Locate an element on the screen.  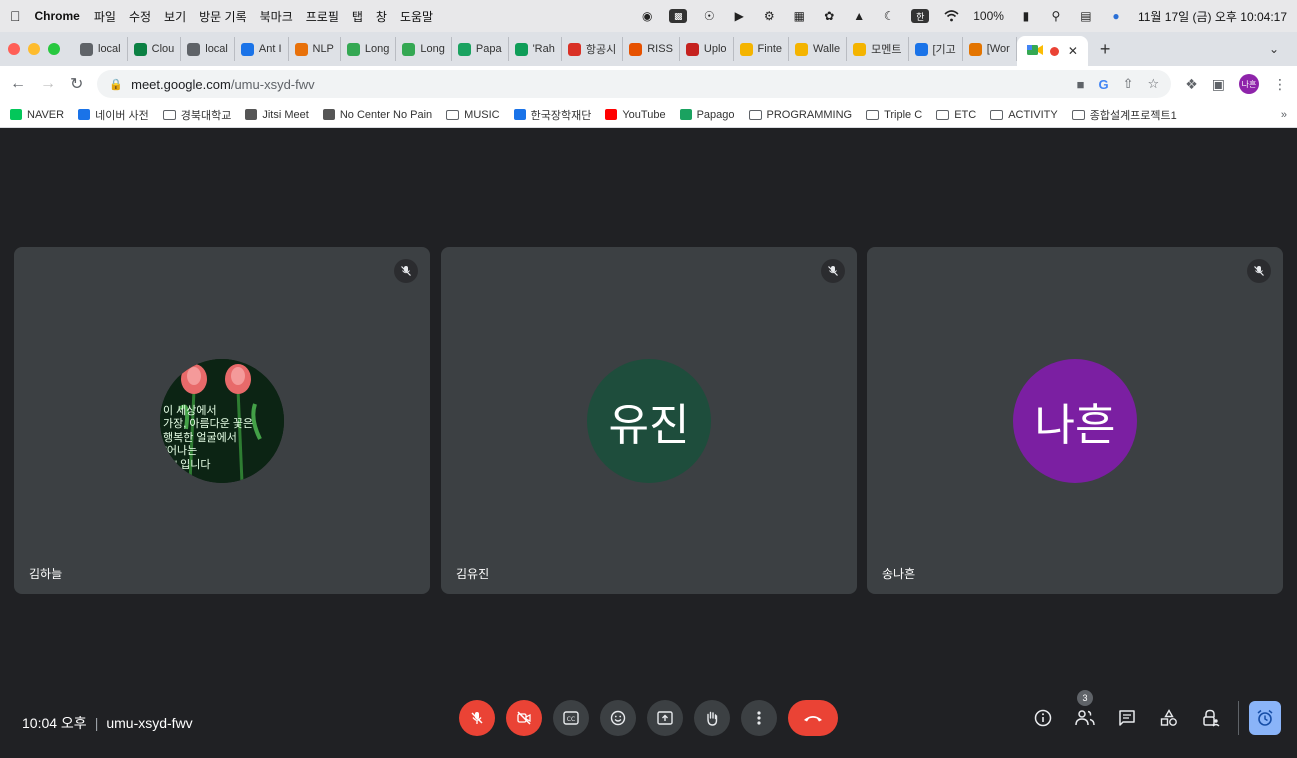
bookmark-item: 한국장학재단 is located at coordinates (552, 115).